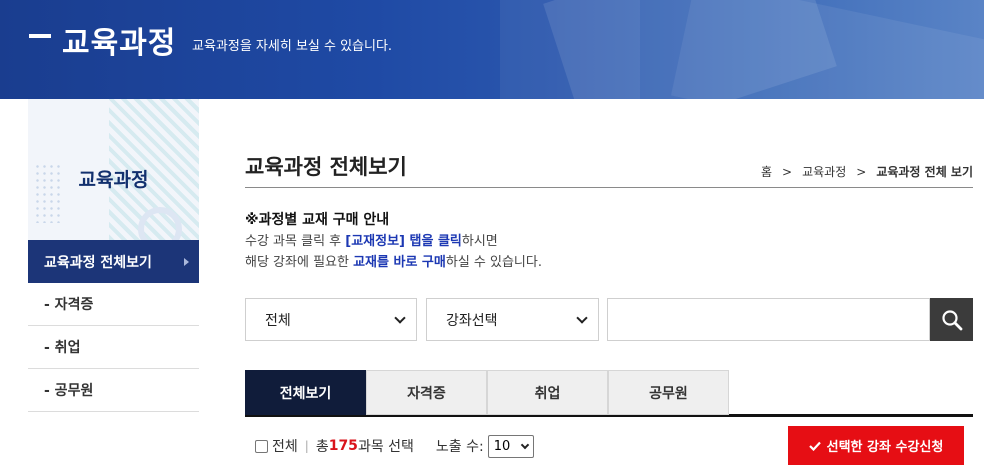  I want to click on breadcrumb: 홈 > 교육과정 > 교육과정 전체 보기, so click(867, 171).